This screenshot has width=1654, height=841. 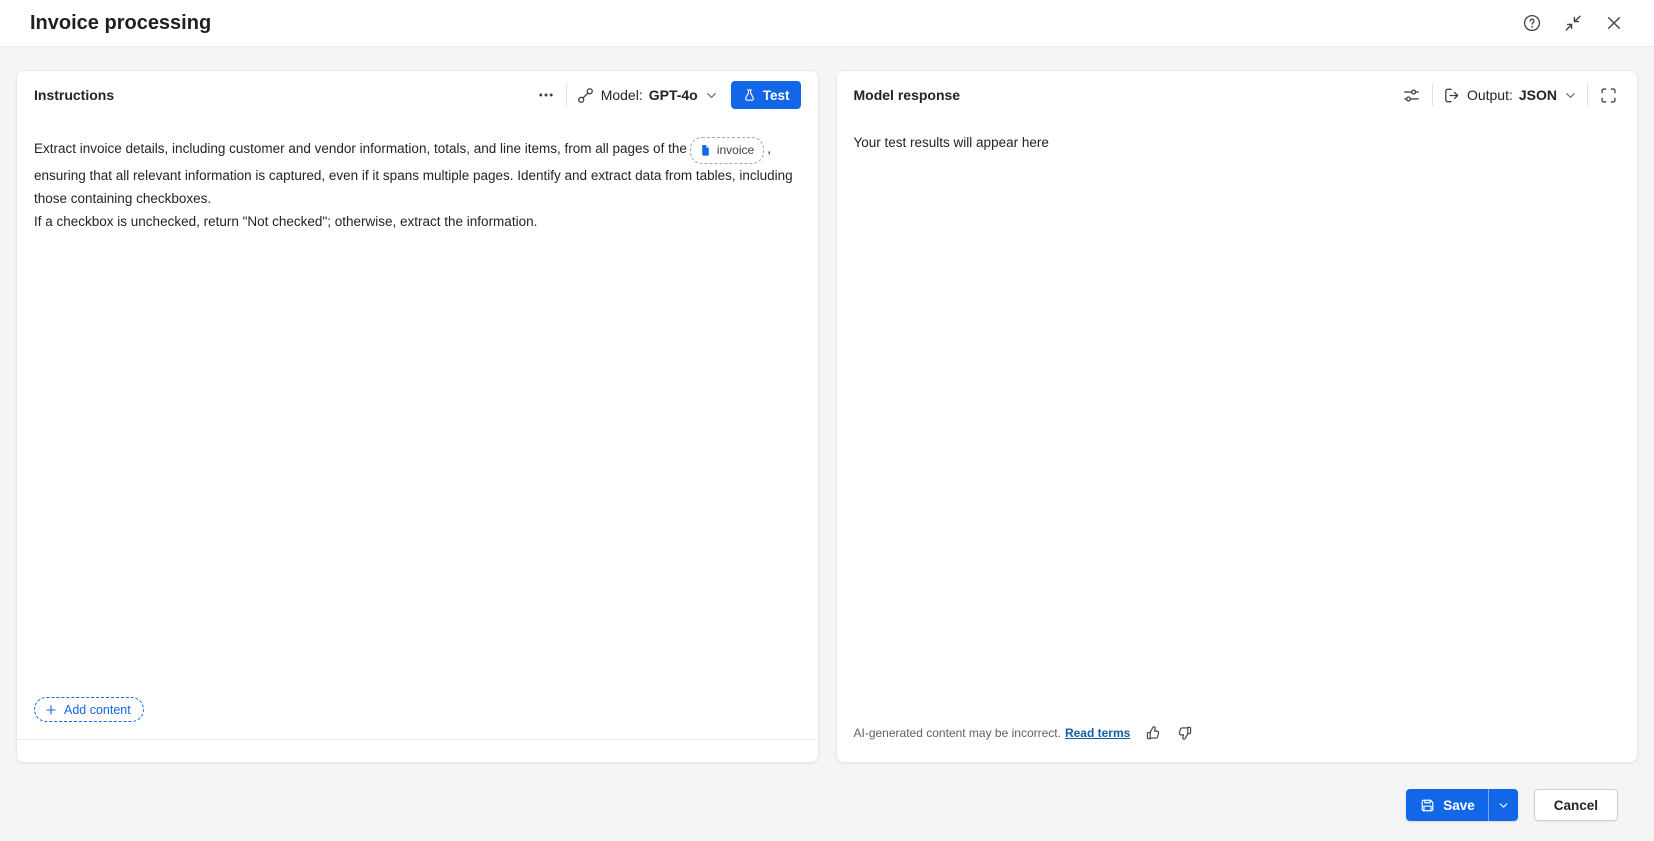 I want to click on save-button-label: Save, so click(x=1459, y=805).